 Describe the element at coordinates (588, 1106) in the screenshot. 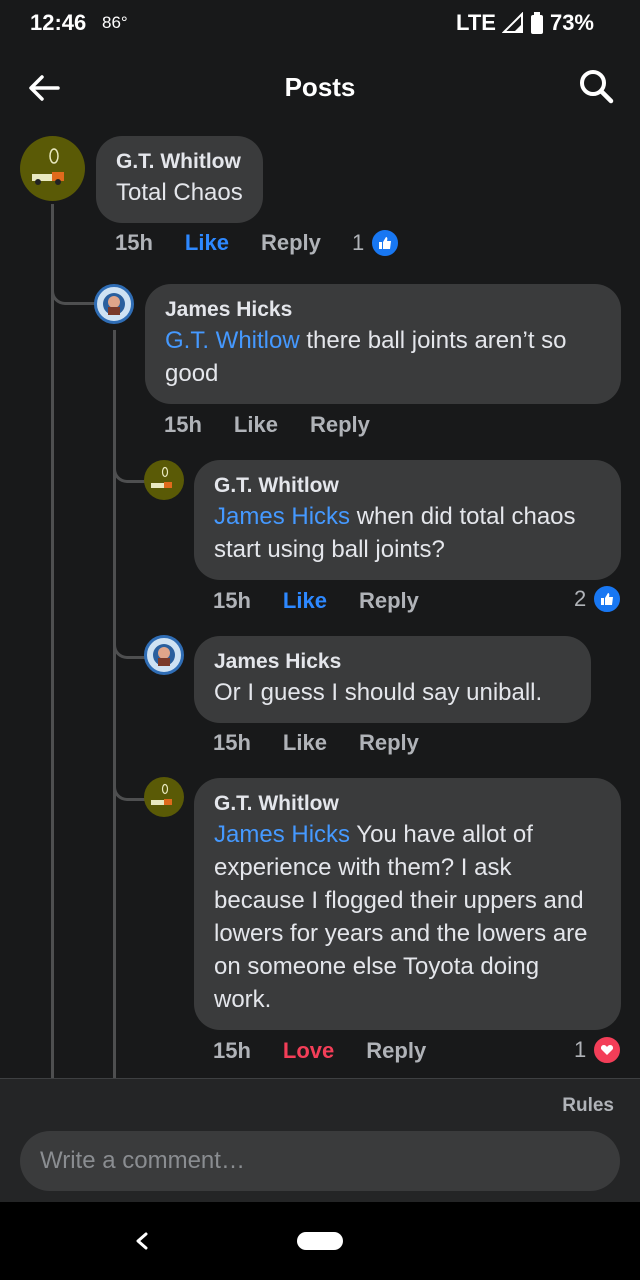

I see `rules-link: Rules` at that location.